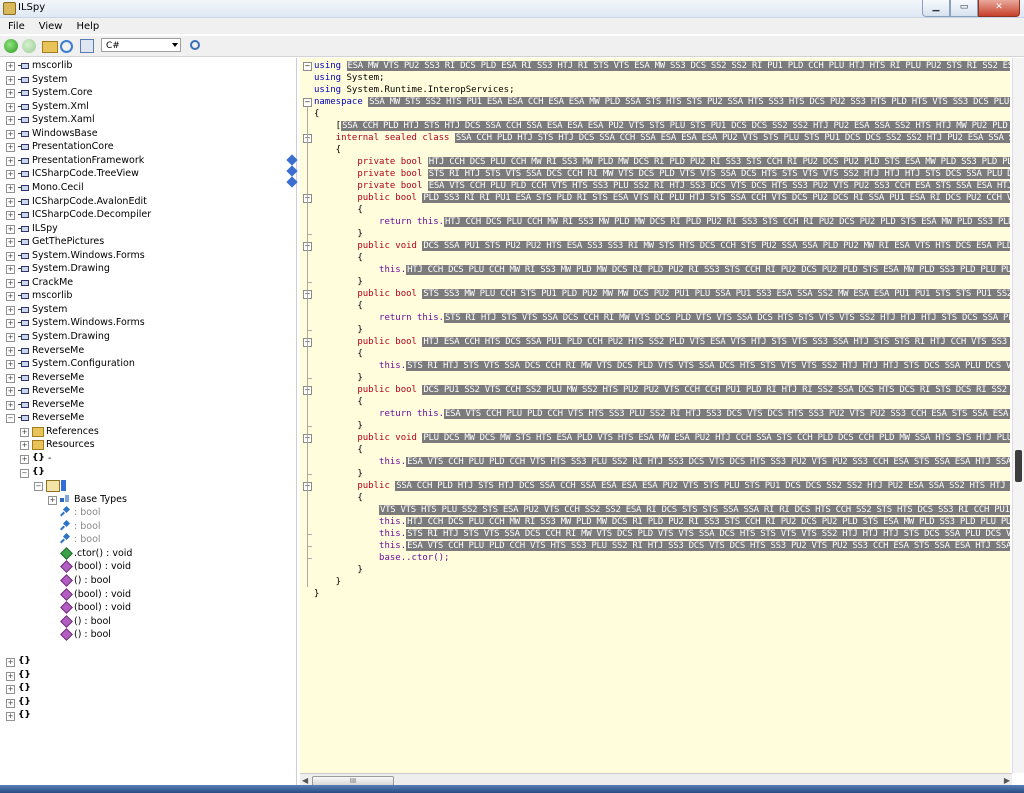  I want to click on vertical-scrollbar, so click(1018, 415).